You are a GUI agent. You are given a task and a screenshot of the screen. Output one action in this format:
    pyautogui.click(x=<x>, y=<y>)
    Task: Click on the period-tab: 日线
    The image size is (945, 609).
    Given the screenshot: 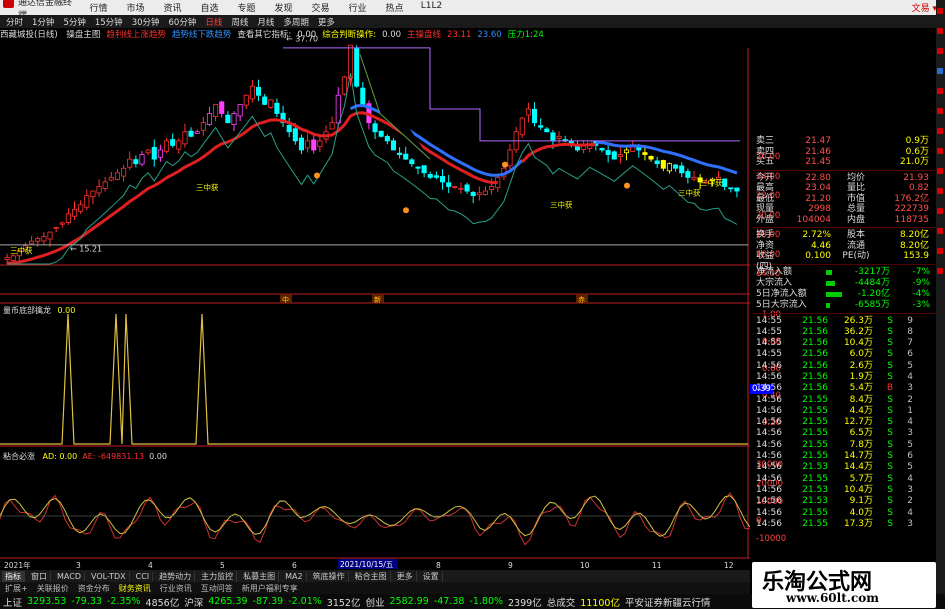 What is the action you would take?
    pyautogui.click(x=213, y=22)
    